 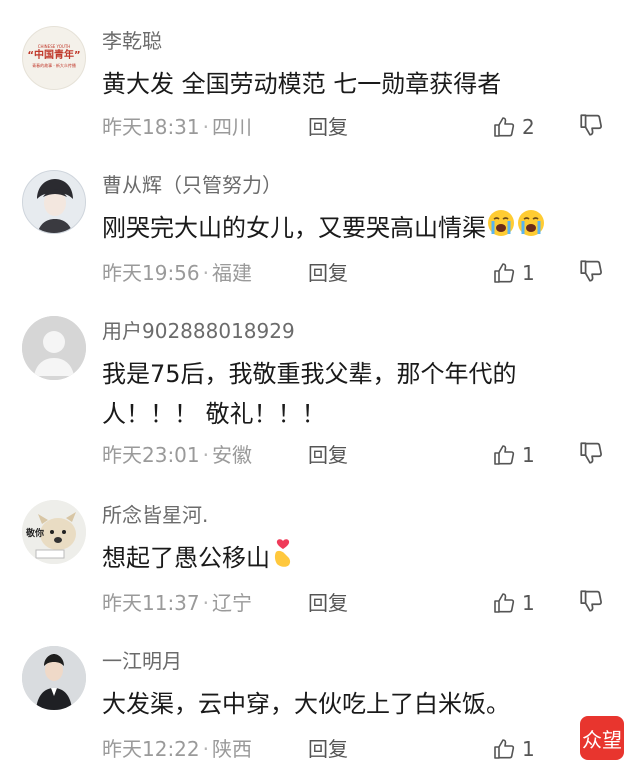 I want to click on comment-location: 福建, so click(x=232, y=273).